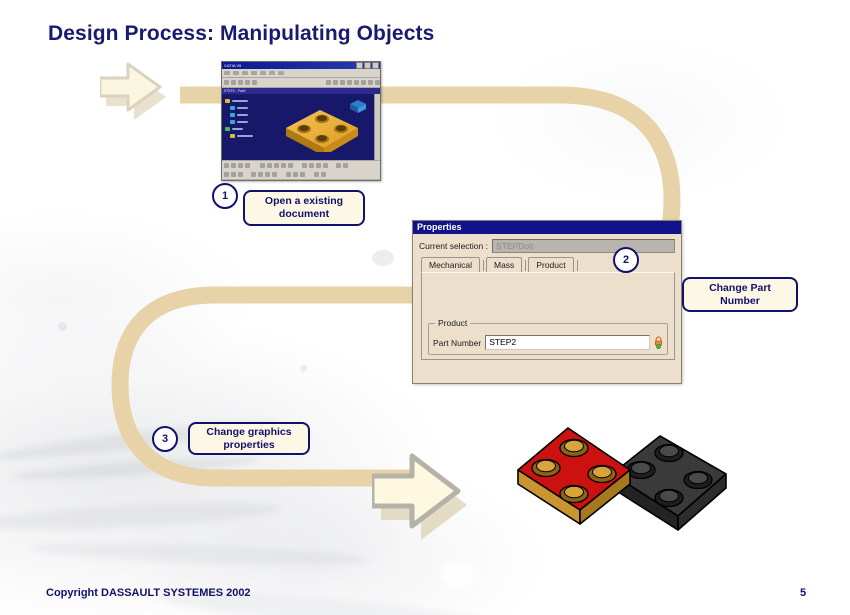 The width and height of the screenshot is (850, 615). I want to click on page-title: Design Process: Manipulating Objects, so click(241, 33).